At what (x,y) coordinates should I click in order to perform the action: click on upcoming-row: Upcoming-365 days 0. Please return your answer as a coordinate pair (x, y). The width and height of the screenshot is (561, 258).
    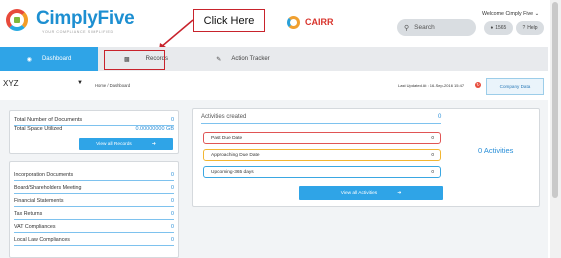
    Looking at the image, I should click on (322, 172).